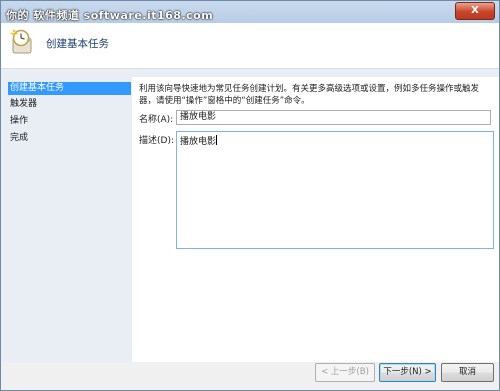 The image size is (500, 391). What do you see at coordinates (250, 12) in the screenshot?
I see `title-bar: 你的 软件频道 software.it168.com X` at bounding box center [250, 12].